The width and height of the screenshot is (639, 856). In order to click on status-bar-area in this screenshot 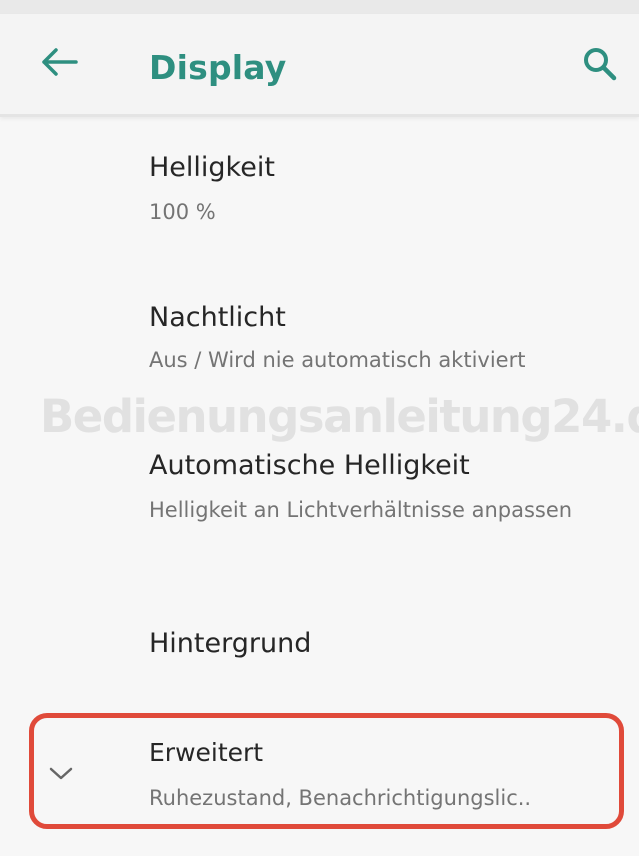, I will do `click(319, 7)`.